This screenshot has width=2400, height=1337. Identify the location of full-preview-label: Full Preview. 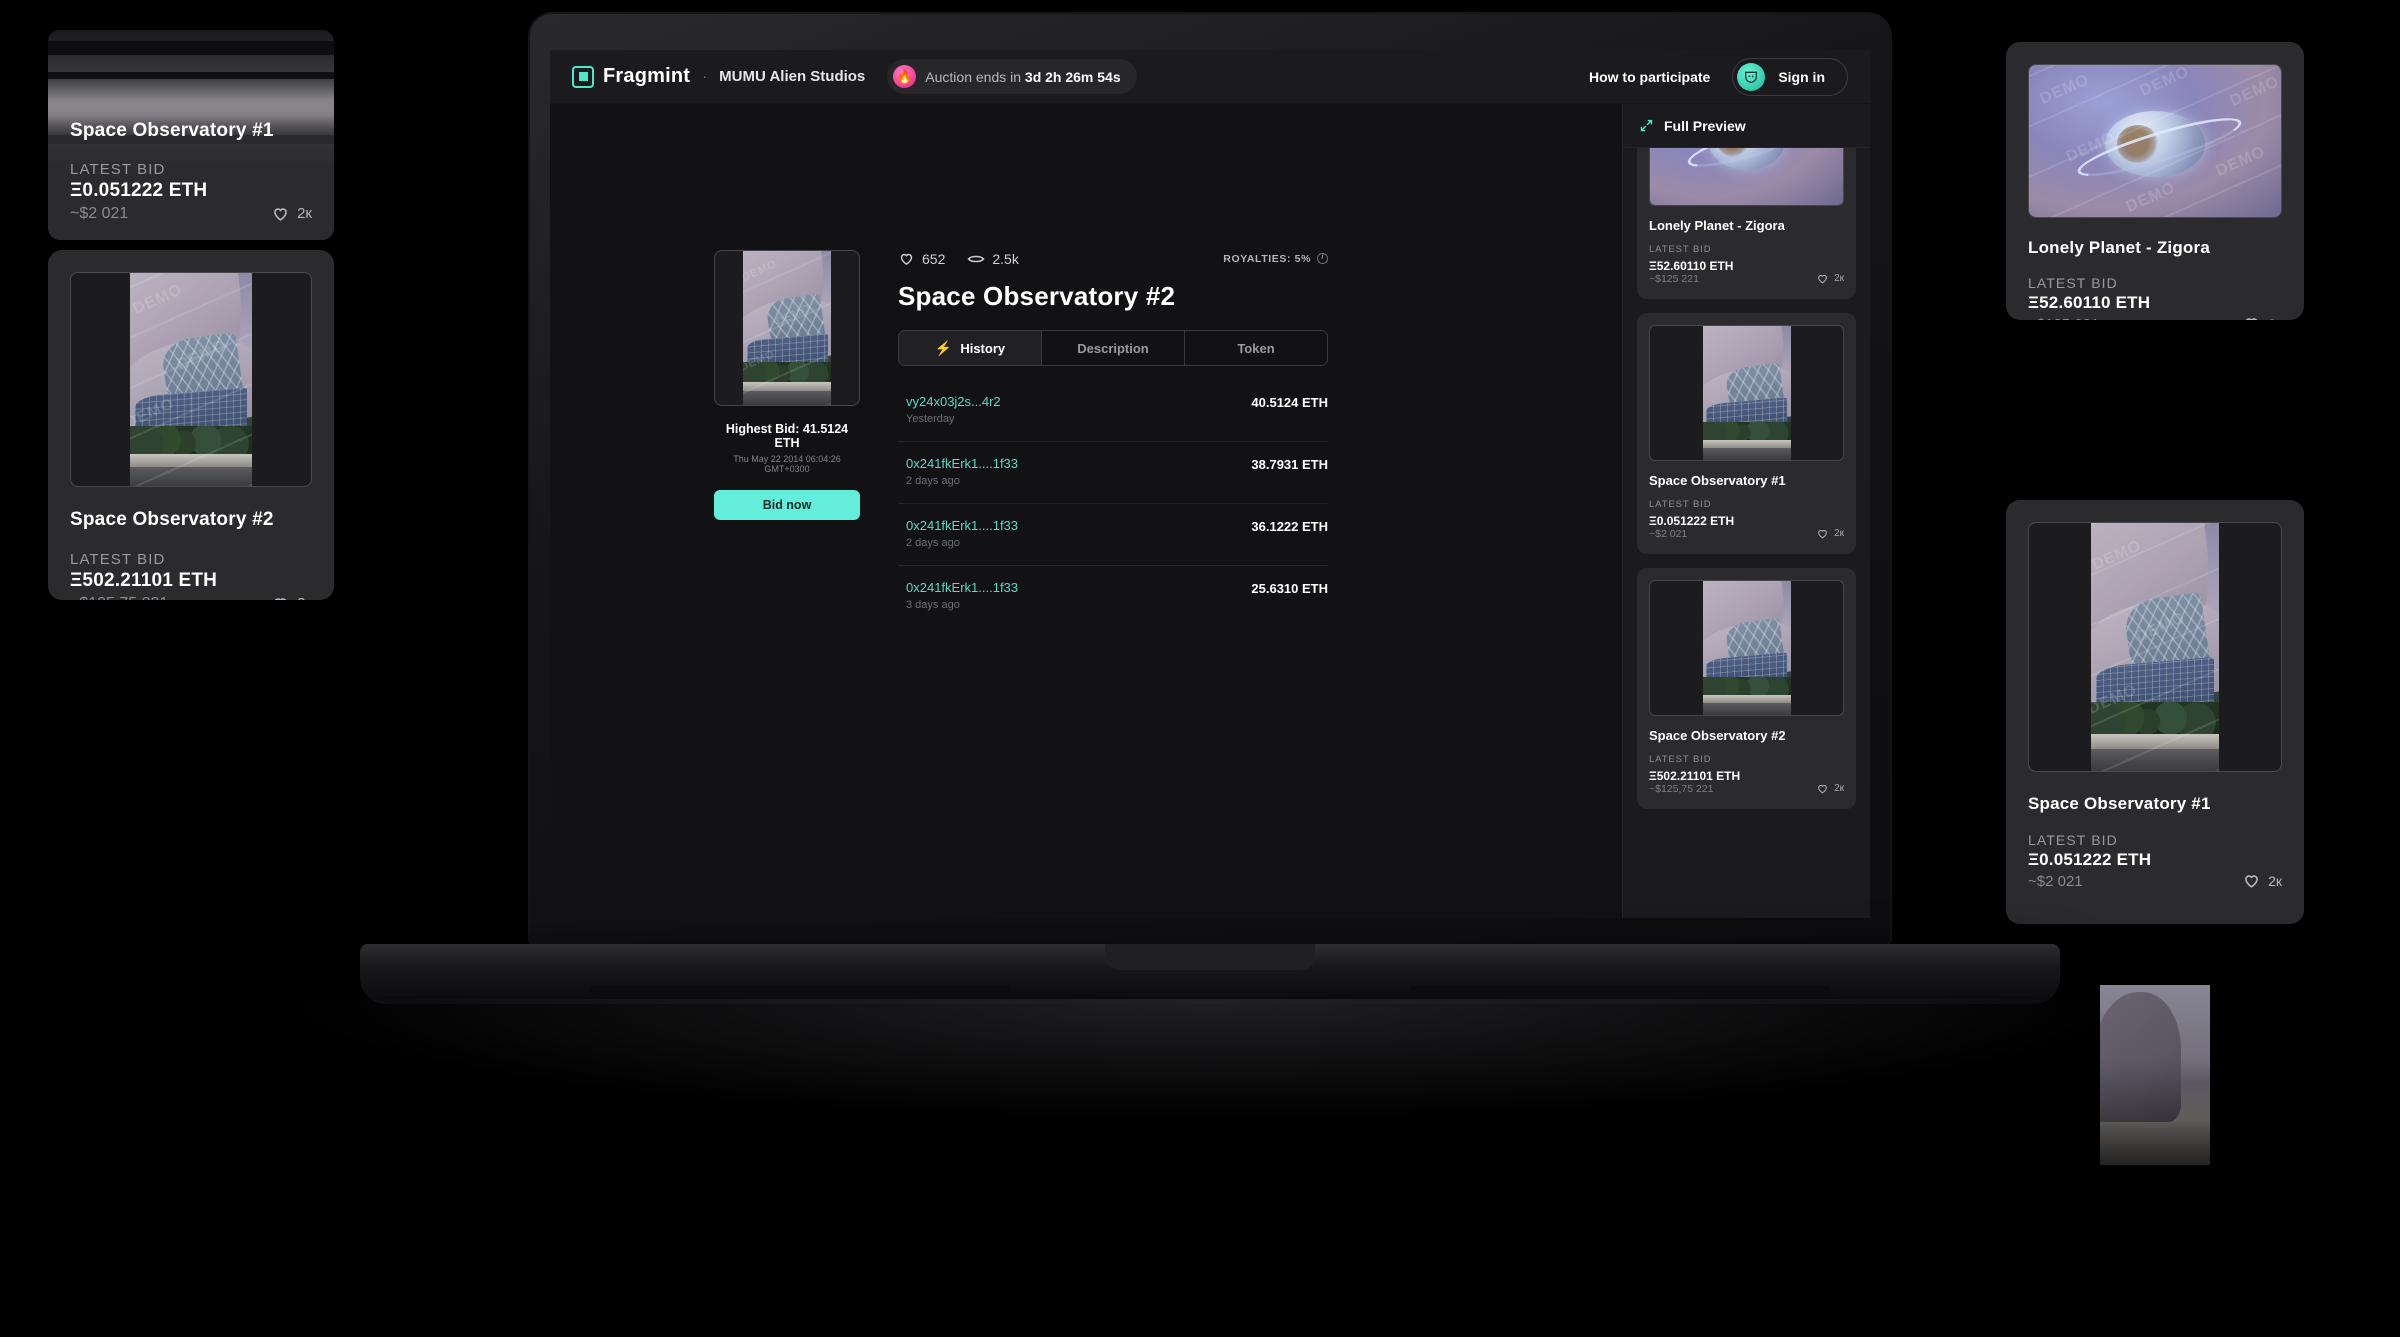
(1705, 125).